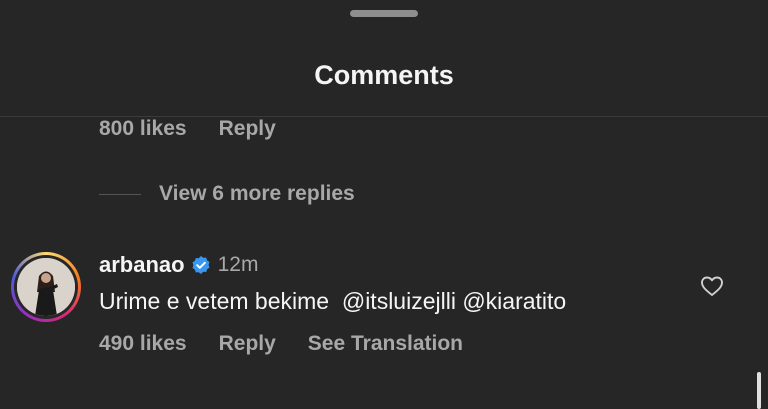  What do you see at coordinates (238, 264) in the screenshot?
I see `comment-time: 12m` at bounding box center [238, 264].